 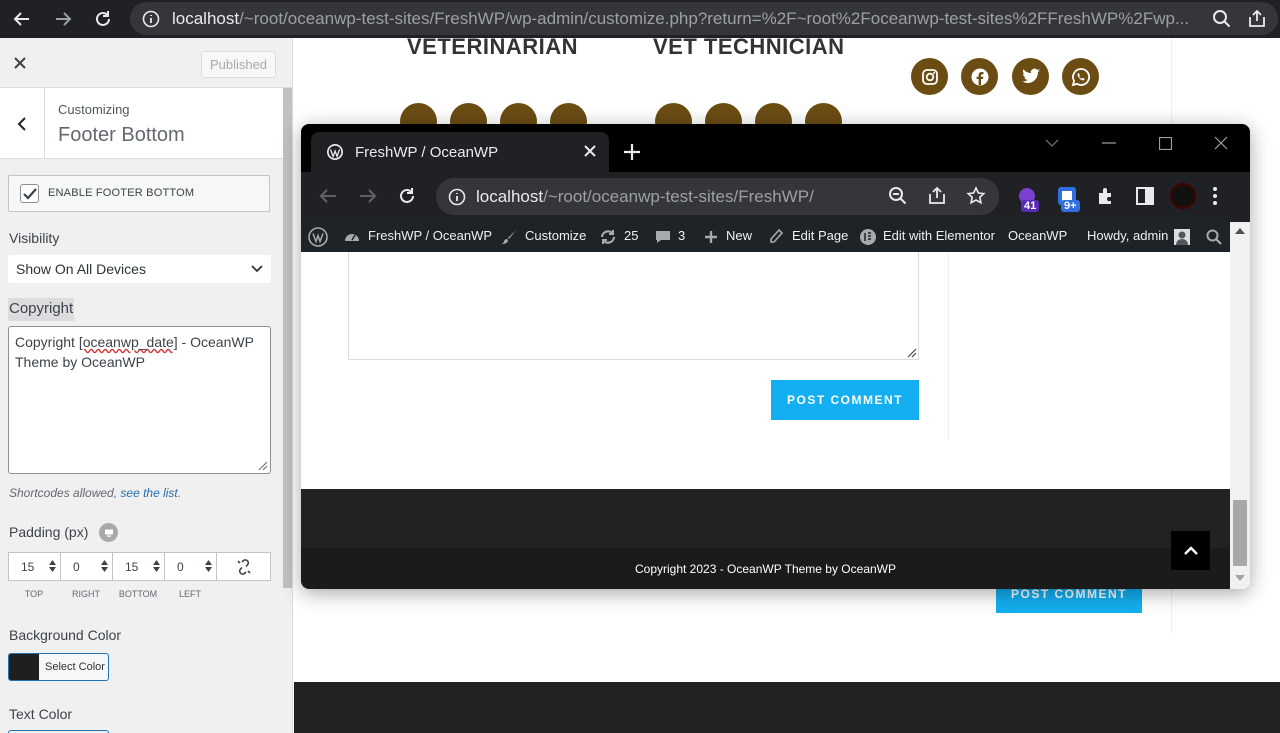 I want to click on browser-tab: FreshWP / OceanWP, so click(x=460, y=152).